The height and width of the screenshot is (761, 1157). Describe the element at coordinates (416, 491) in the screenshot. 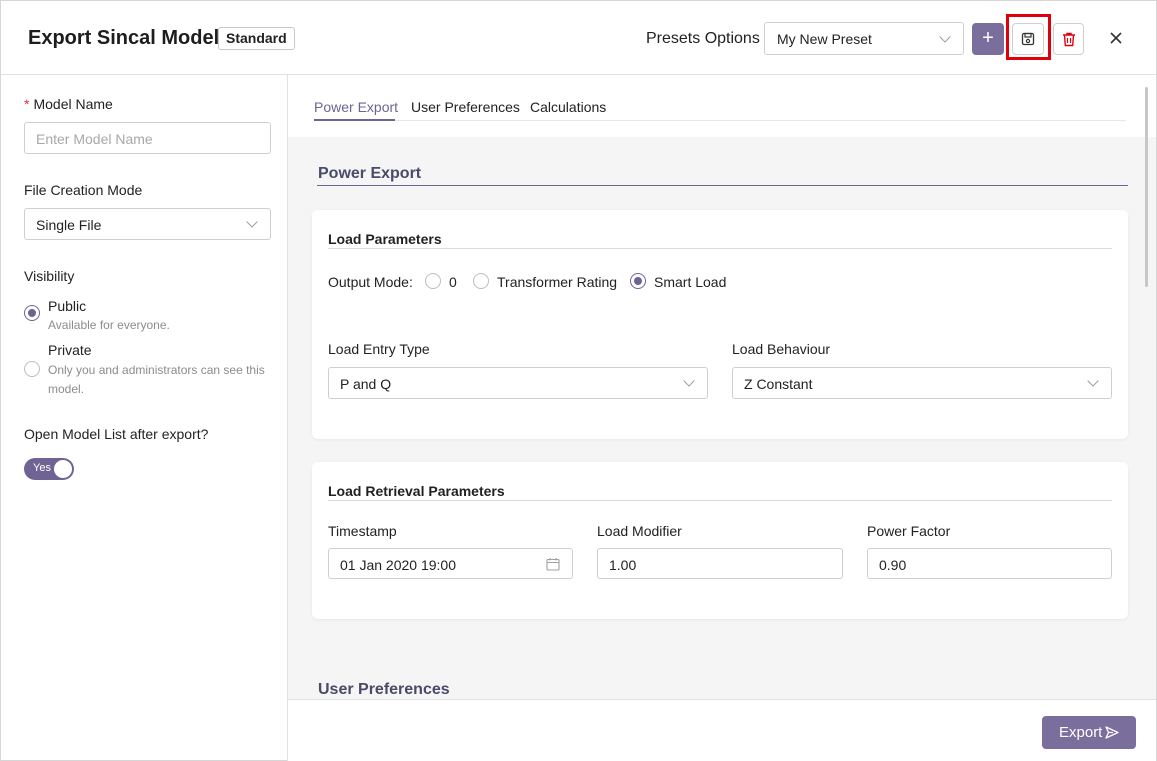

I see `load-retrieval-title: Load Retrieval Parameters` at that location.